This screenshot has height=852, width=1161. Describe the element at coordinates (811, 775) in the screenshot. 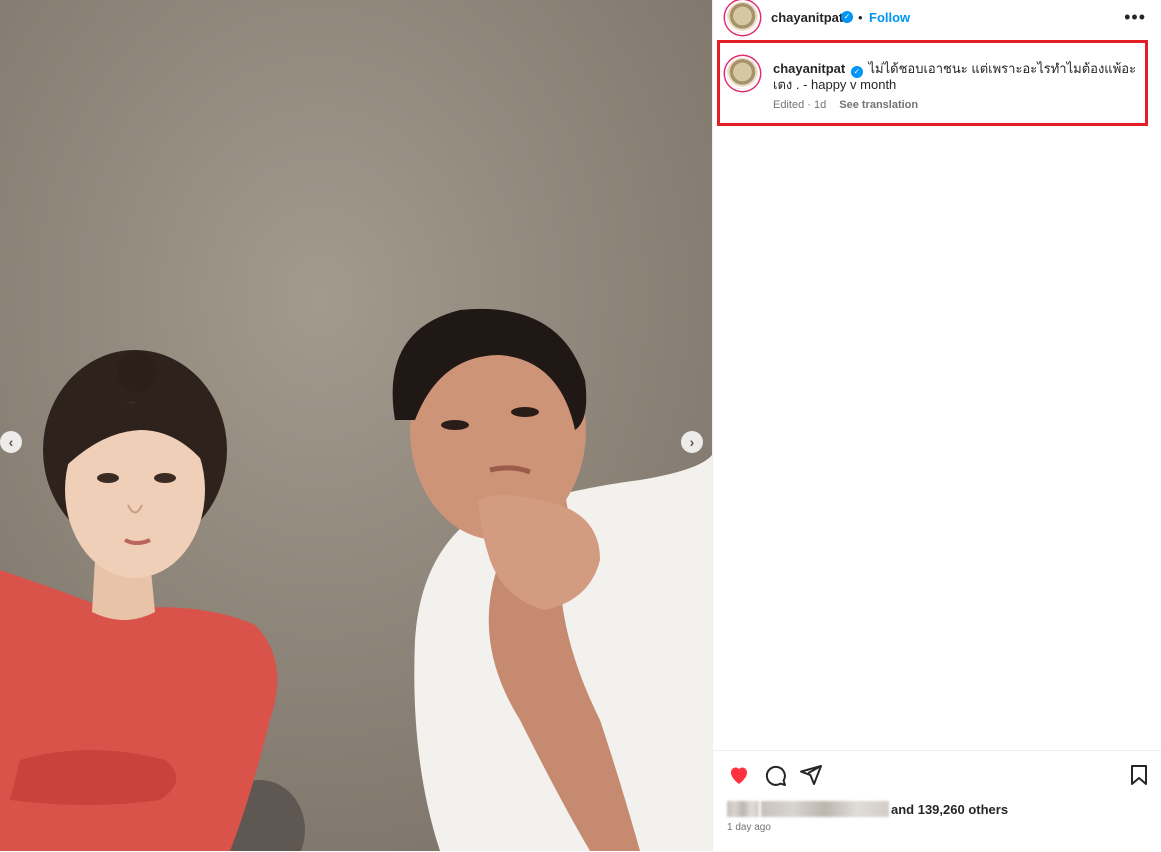

I see `share-icon` at that location.